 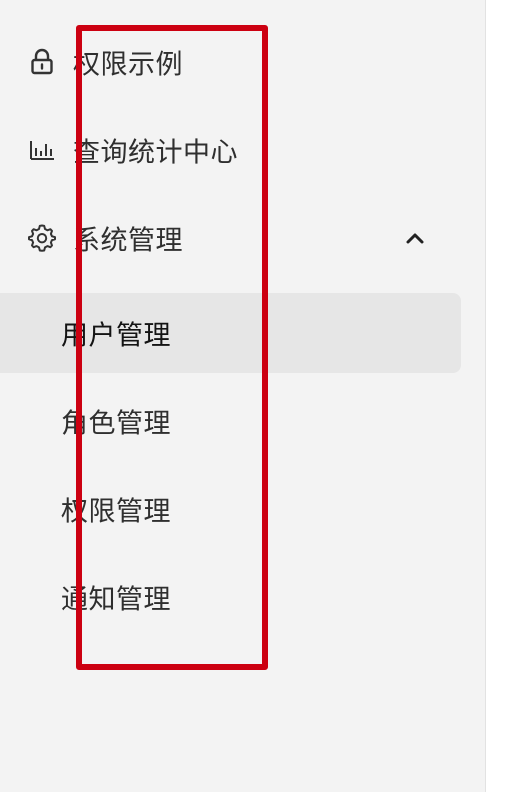 I want to click on menu-item-permission-example: 权限示例, so click(x=230, y=62).